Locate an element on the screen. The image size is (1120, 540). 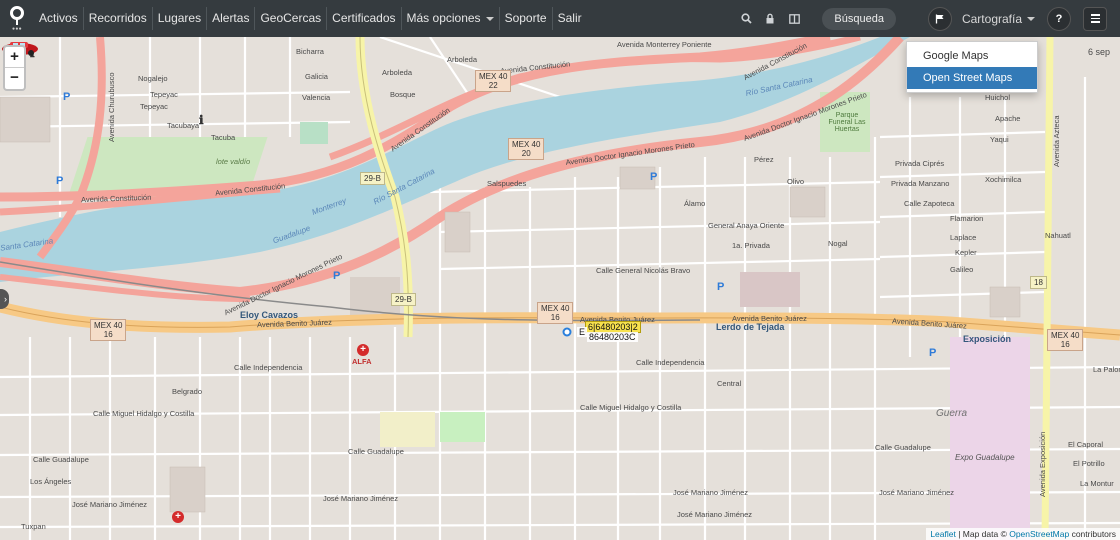
flag-button is located at coordinates (939, 18).